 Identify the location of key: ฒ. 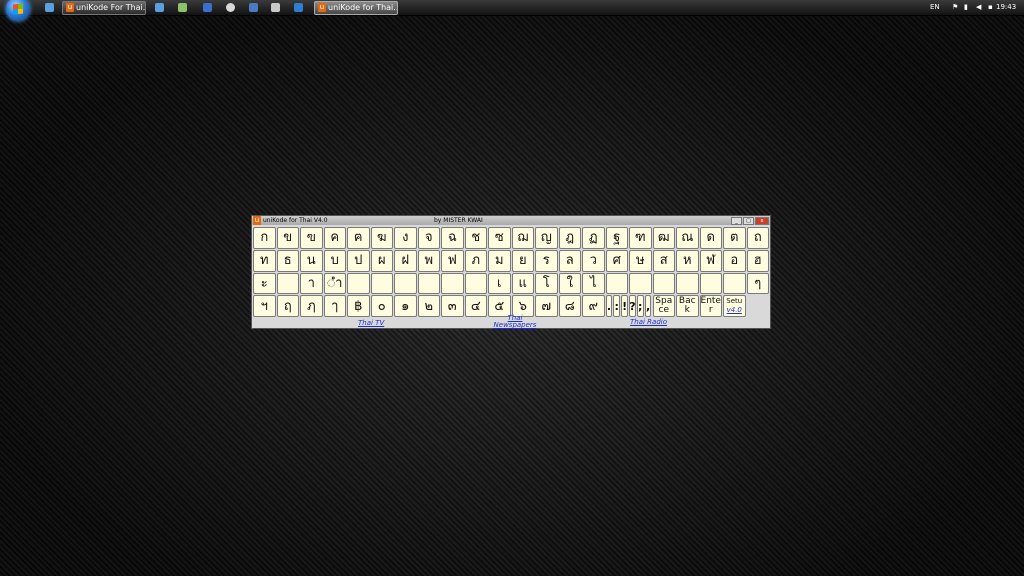
(663, 238).